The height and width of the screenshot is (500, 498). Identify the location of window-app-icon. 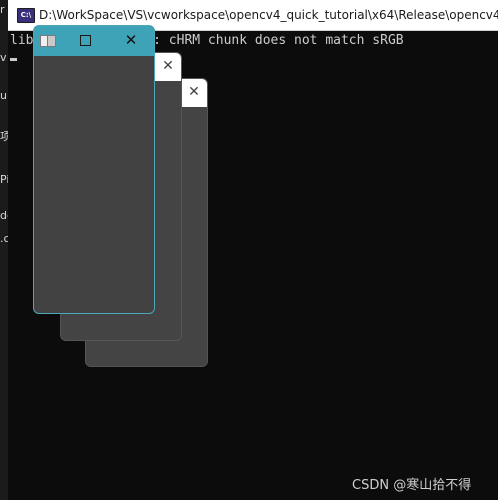
(48, 41).